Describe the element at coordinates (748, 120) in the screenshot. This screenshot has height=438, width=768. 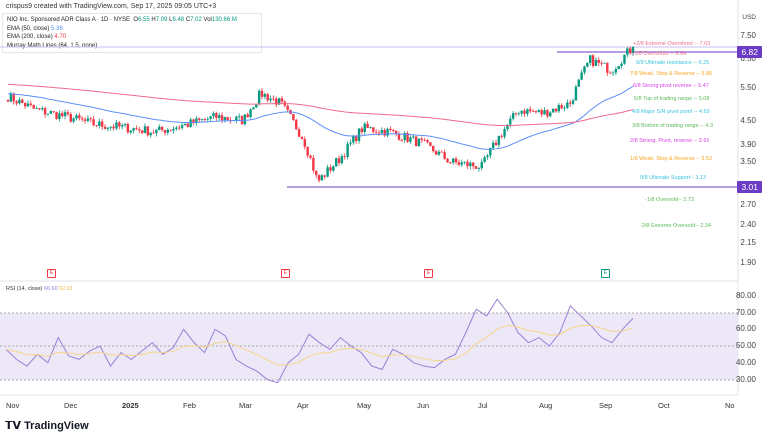
I see `price-tick: 4.50` at that location.